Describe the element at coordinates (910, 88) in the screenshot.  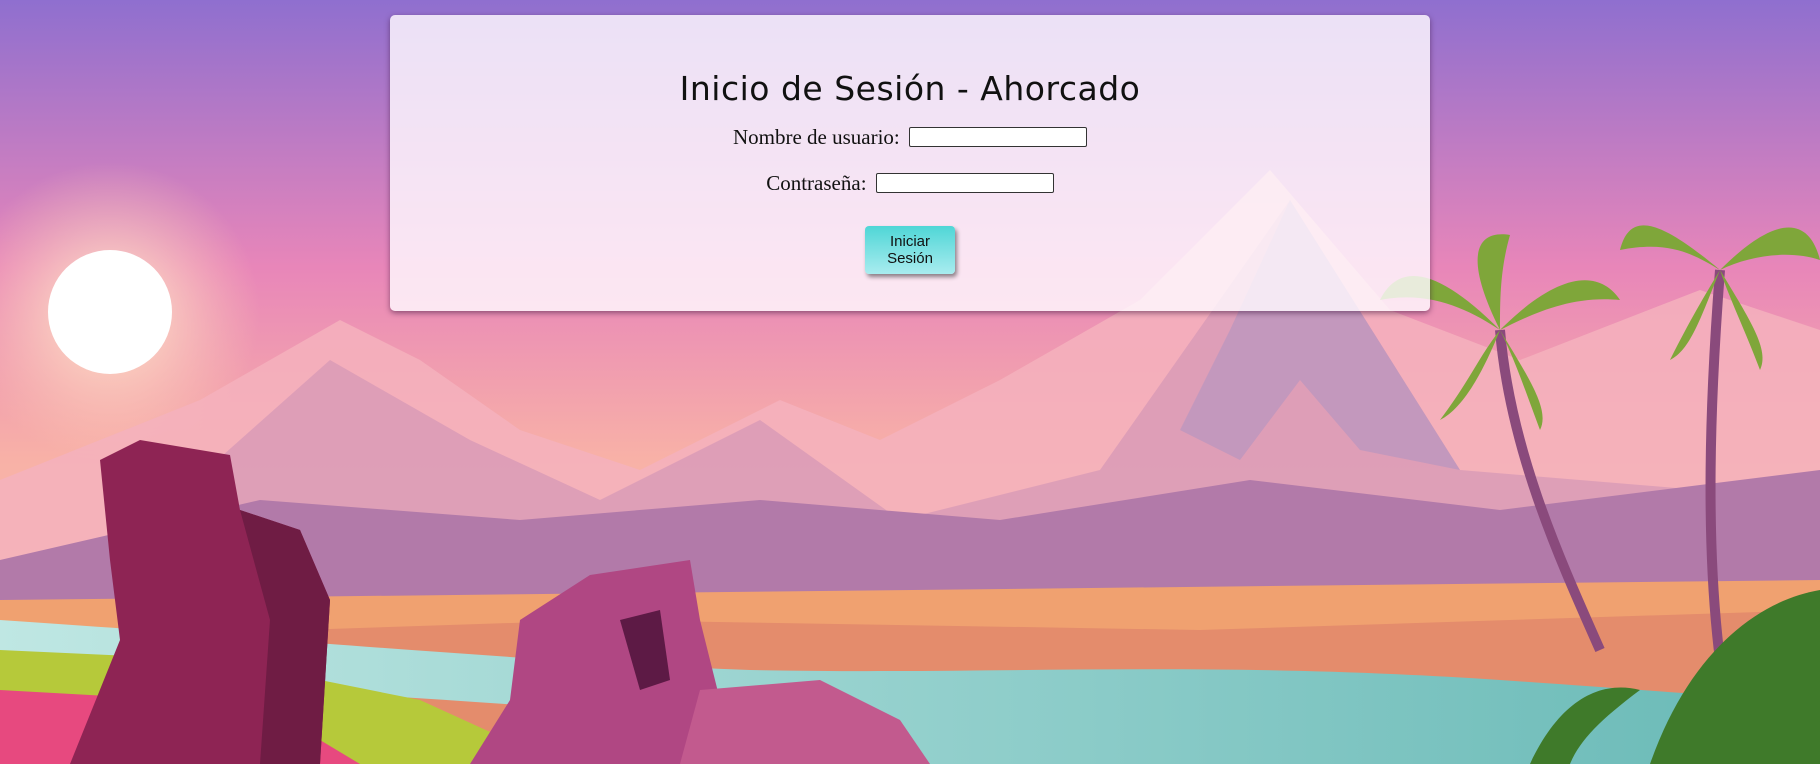
I see `page-title: Inicio de Sesión - Ahorcado` at that location.